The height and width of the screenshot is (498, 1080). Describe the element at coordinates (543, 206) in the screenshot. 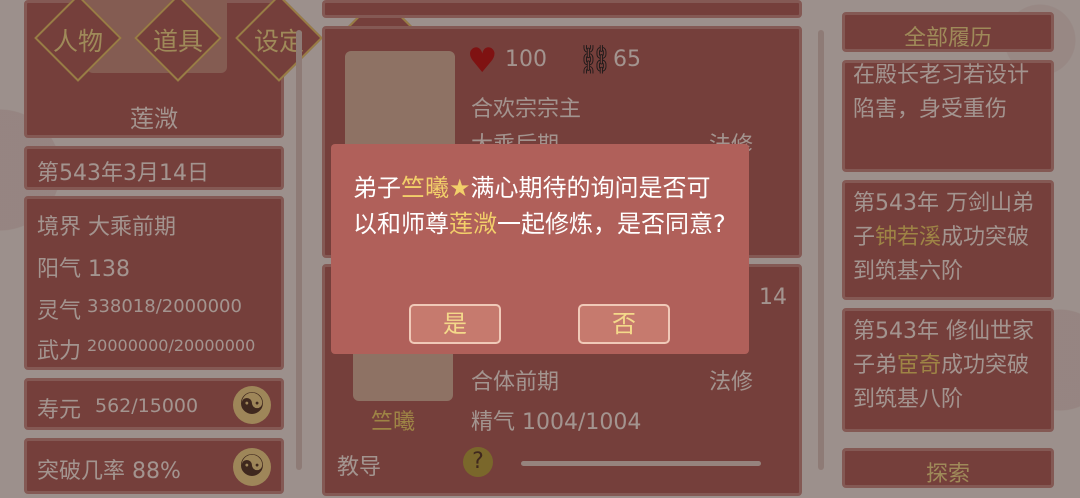

I see `dialog-message: 弟子竺曦★满心期待的询问是否可以和师尊莲溦一起修炼，是否同意?` at that location.